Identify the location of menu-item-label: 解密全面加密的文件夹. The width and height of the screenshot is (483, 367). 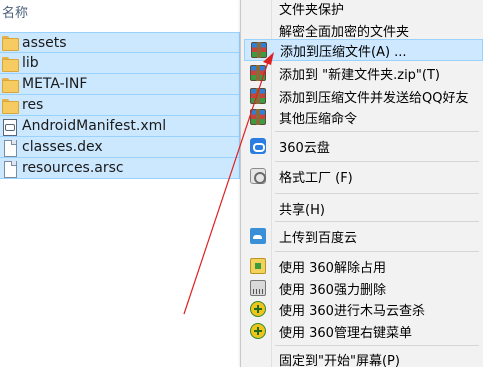
(344, 32).